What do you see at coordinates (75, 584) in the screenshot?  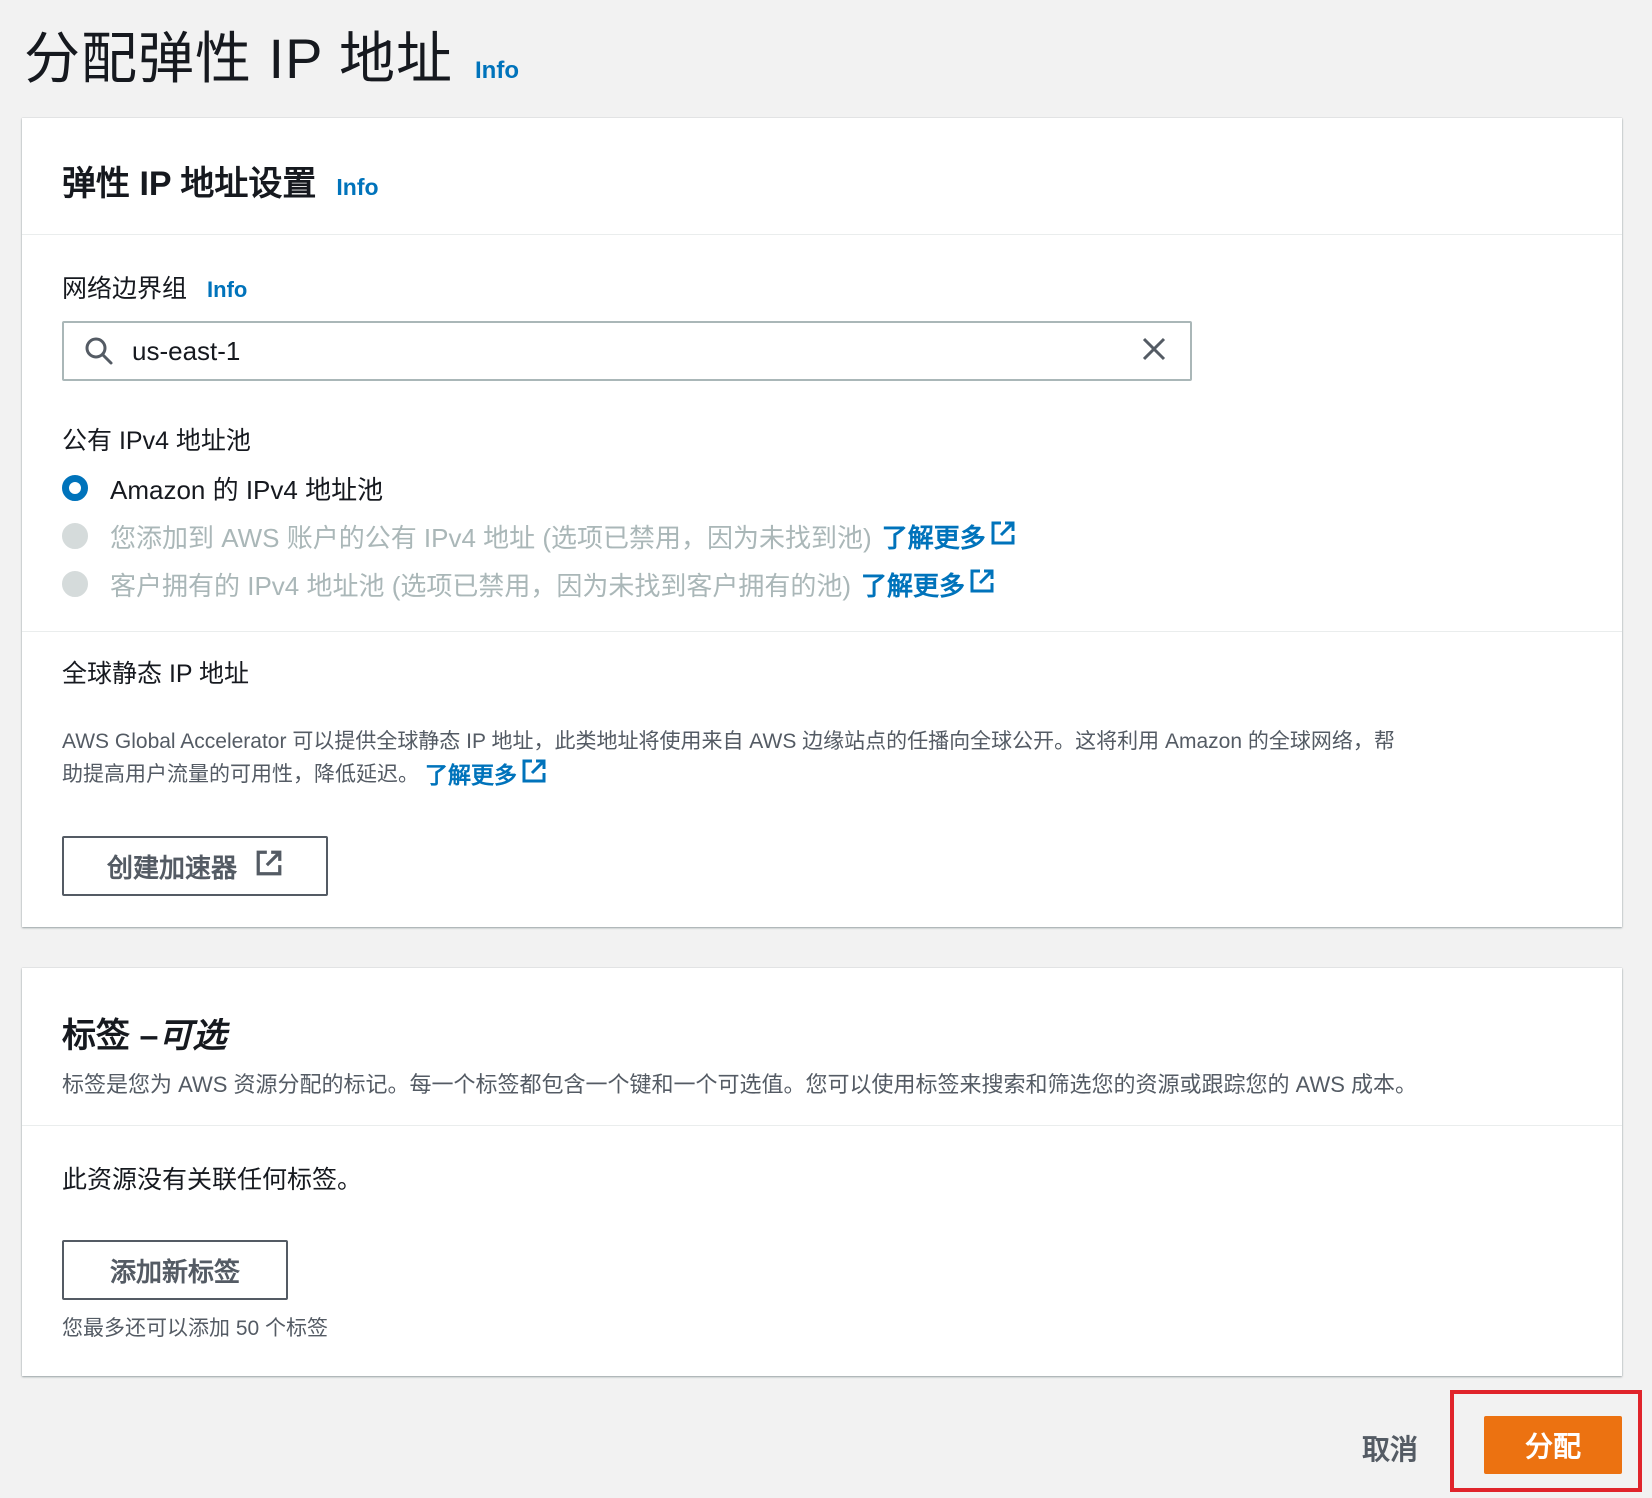 I see `radio-coip-pool` at bounding box center [75, 584].